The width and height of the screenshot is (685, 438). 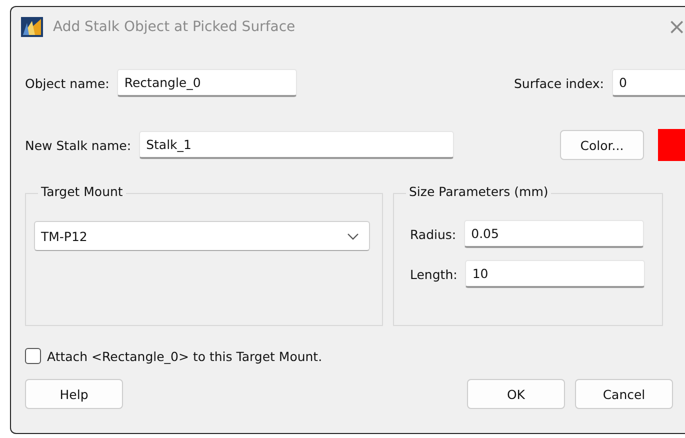 I want to click on field-label: Object name:, so click(x=67, y=83).